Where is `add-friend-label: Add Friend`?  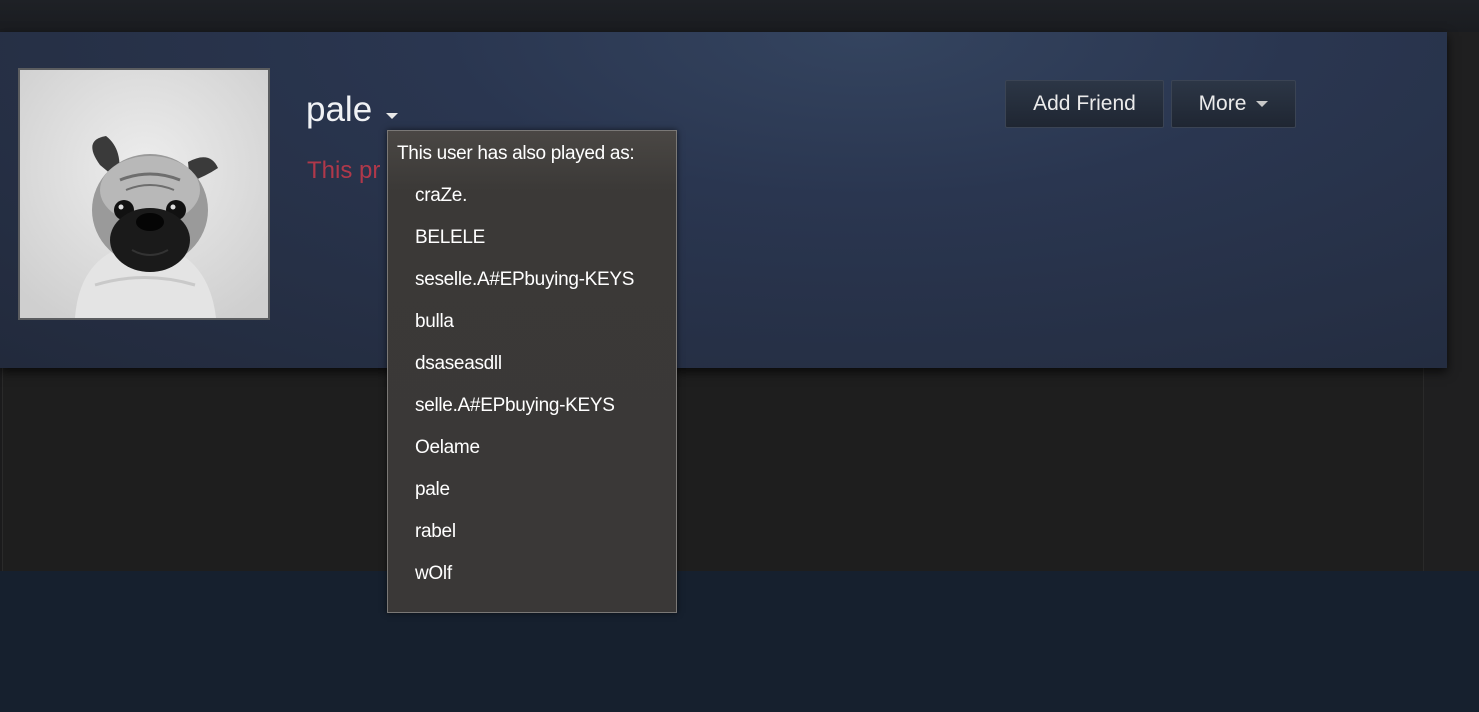 add-friend-label: Add Friend is located at coordinates (1084, 103).